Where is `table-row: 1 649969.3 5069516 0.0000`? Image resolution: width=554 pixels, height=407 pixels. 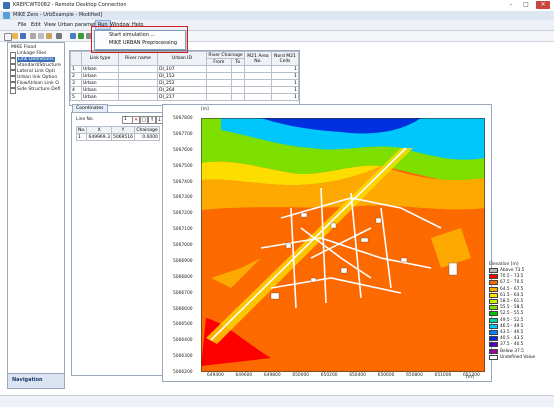 table-row: 1 649969.3 5069516 0.0000 is located at coordinates (118, 137).